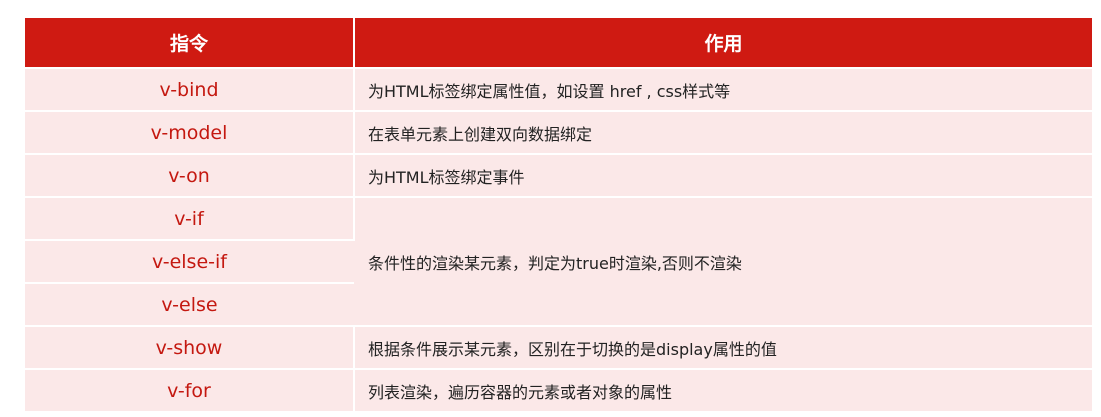  What do you see at coordinates (723, 348) in the screenshot?
I see `description-cell: 根据条件展示某元素，区别在于切换的是display属性的值` at bounding box center [723, 348].